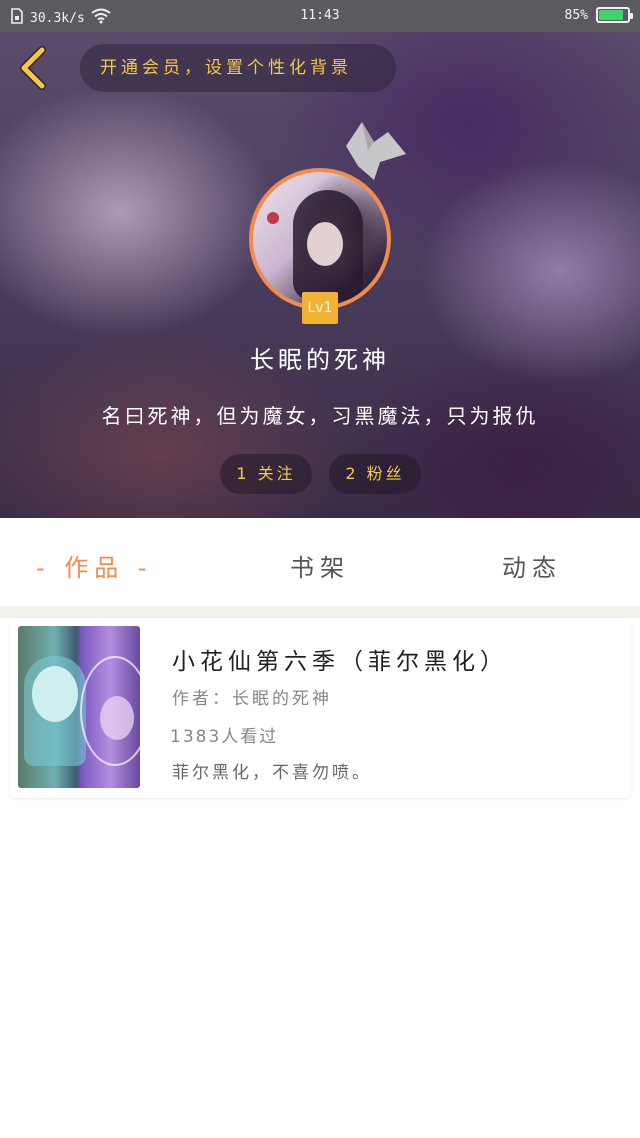  Describe the element at coordinates (611, 15) in the screenshot. I see `battery-fill` at that location.